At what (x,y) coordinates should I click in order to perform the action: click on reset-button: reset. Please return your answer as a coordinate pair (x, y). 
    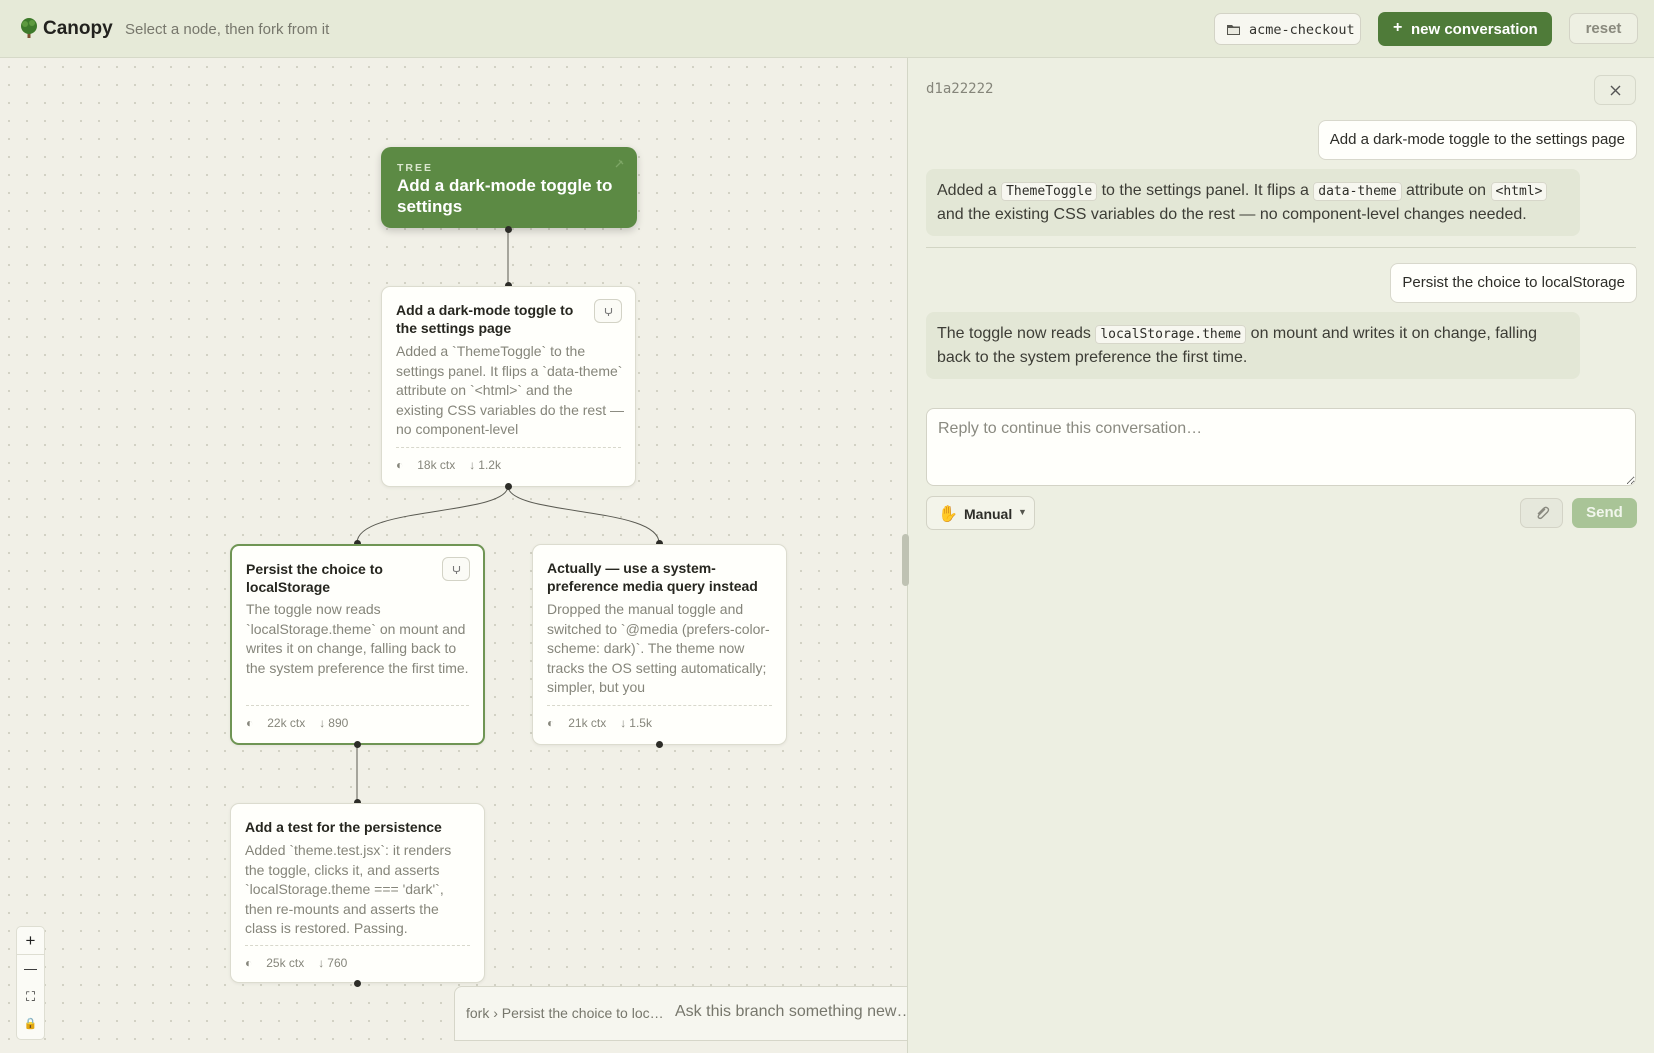
    Looking at the image, I should click on (1603, 28).